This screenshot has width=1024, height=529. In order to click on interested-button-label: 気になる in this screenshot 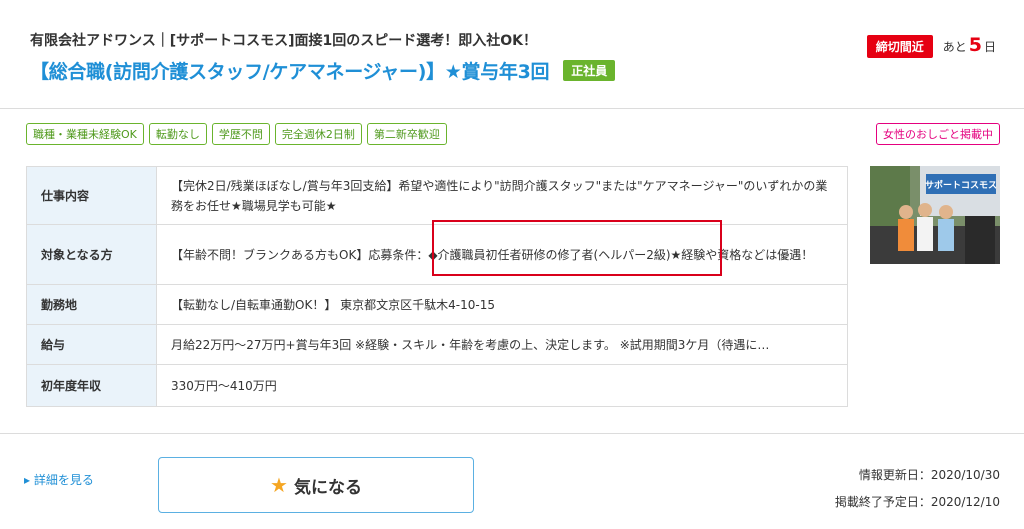, I will do `click(327, 487)`.